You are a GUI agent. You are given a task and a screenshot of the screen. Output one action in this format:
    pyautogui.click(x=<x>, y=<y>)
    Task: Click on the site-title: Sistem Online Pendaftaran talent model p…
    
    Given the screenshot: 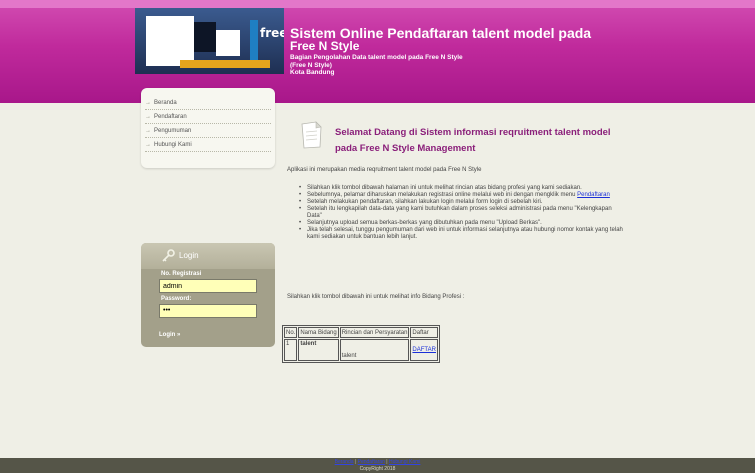 What is the action you would take?
    pyautogui.click(x=441, y=33)
    